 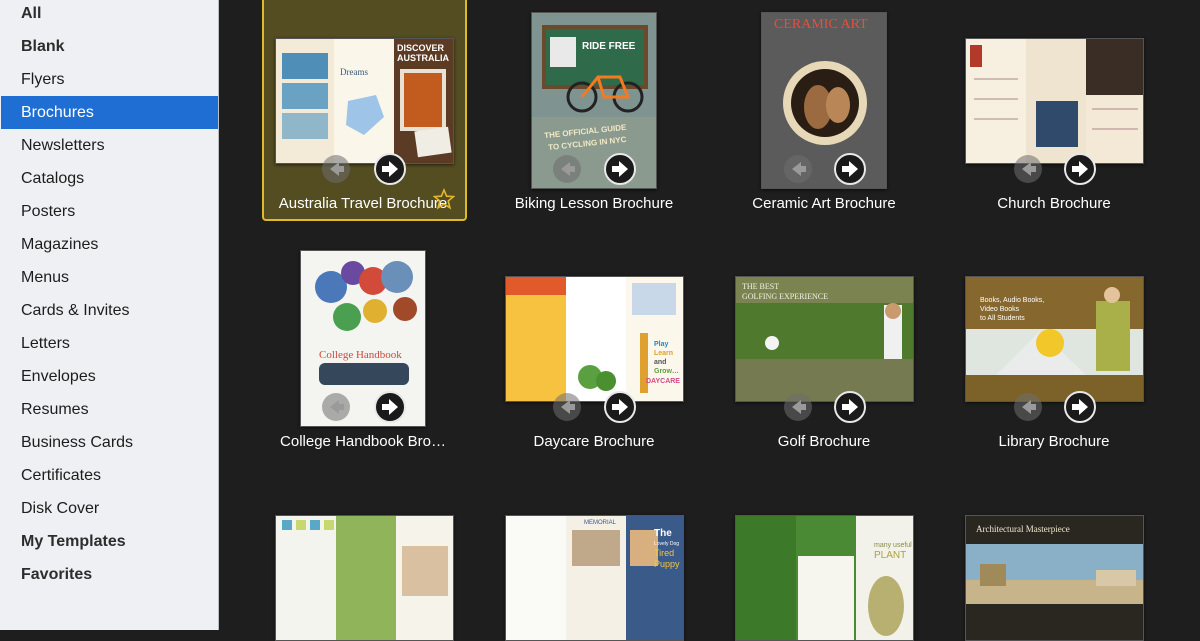 I want to click on thumb-text-ceramic-art: CERAMIC ART, so click(x=821, y=24).